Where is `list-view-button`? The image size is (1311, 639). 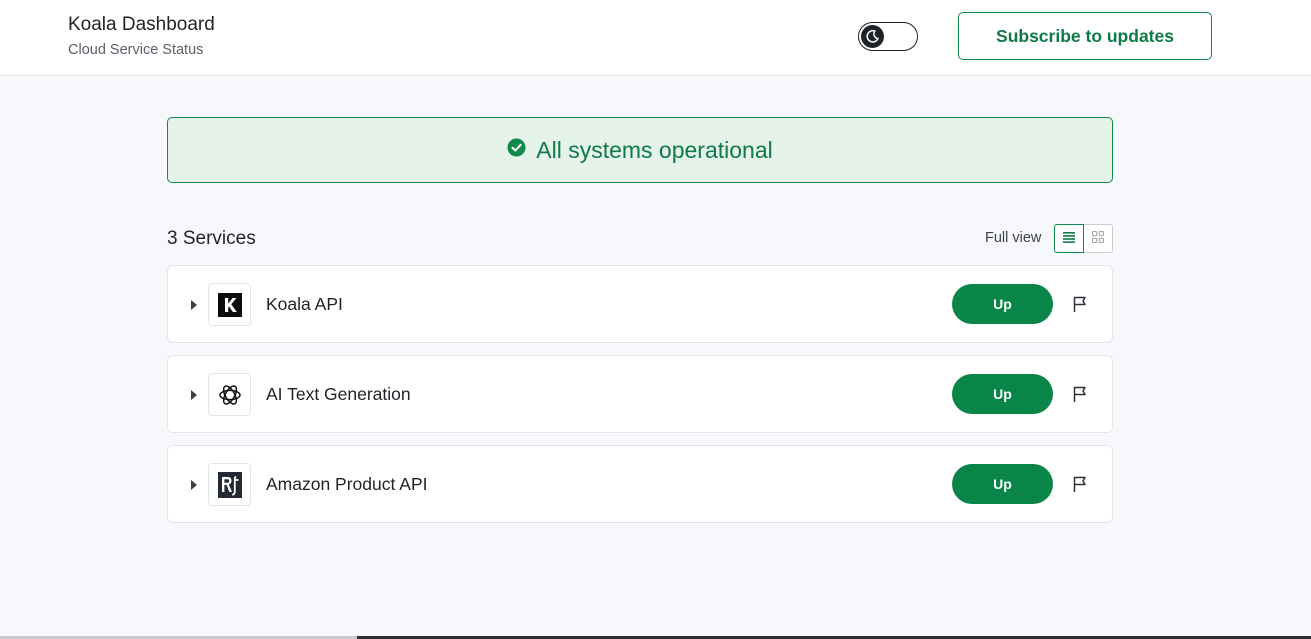 list-view-button is located at coordinates (1069, 238).